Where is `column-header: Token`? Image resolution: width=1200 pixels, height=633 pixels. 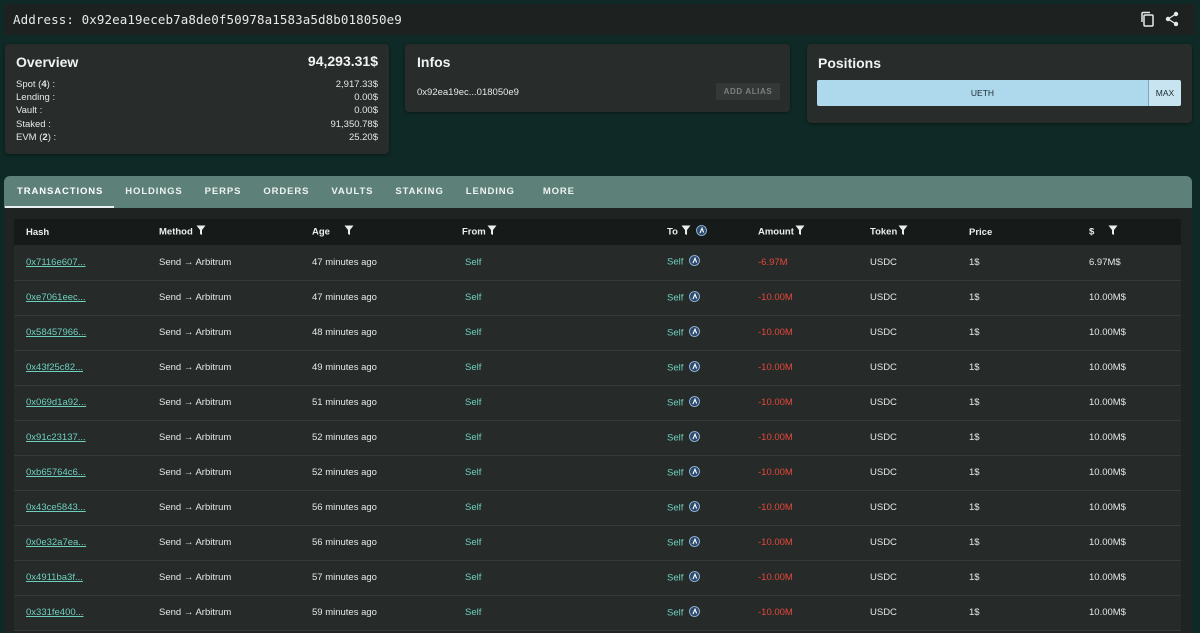 column-header: Token is located at coordinates (907, 232).